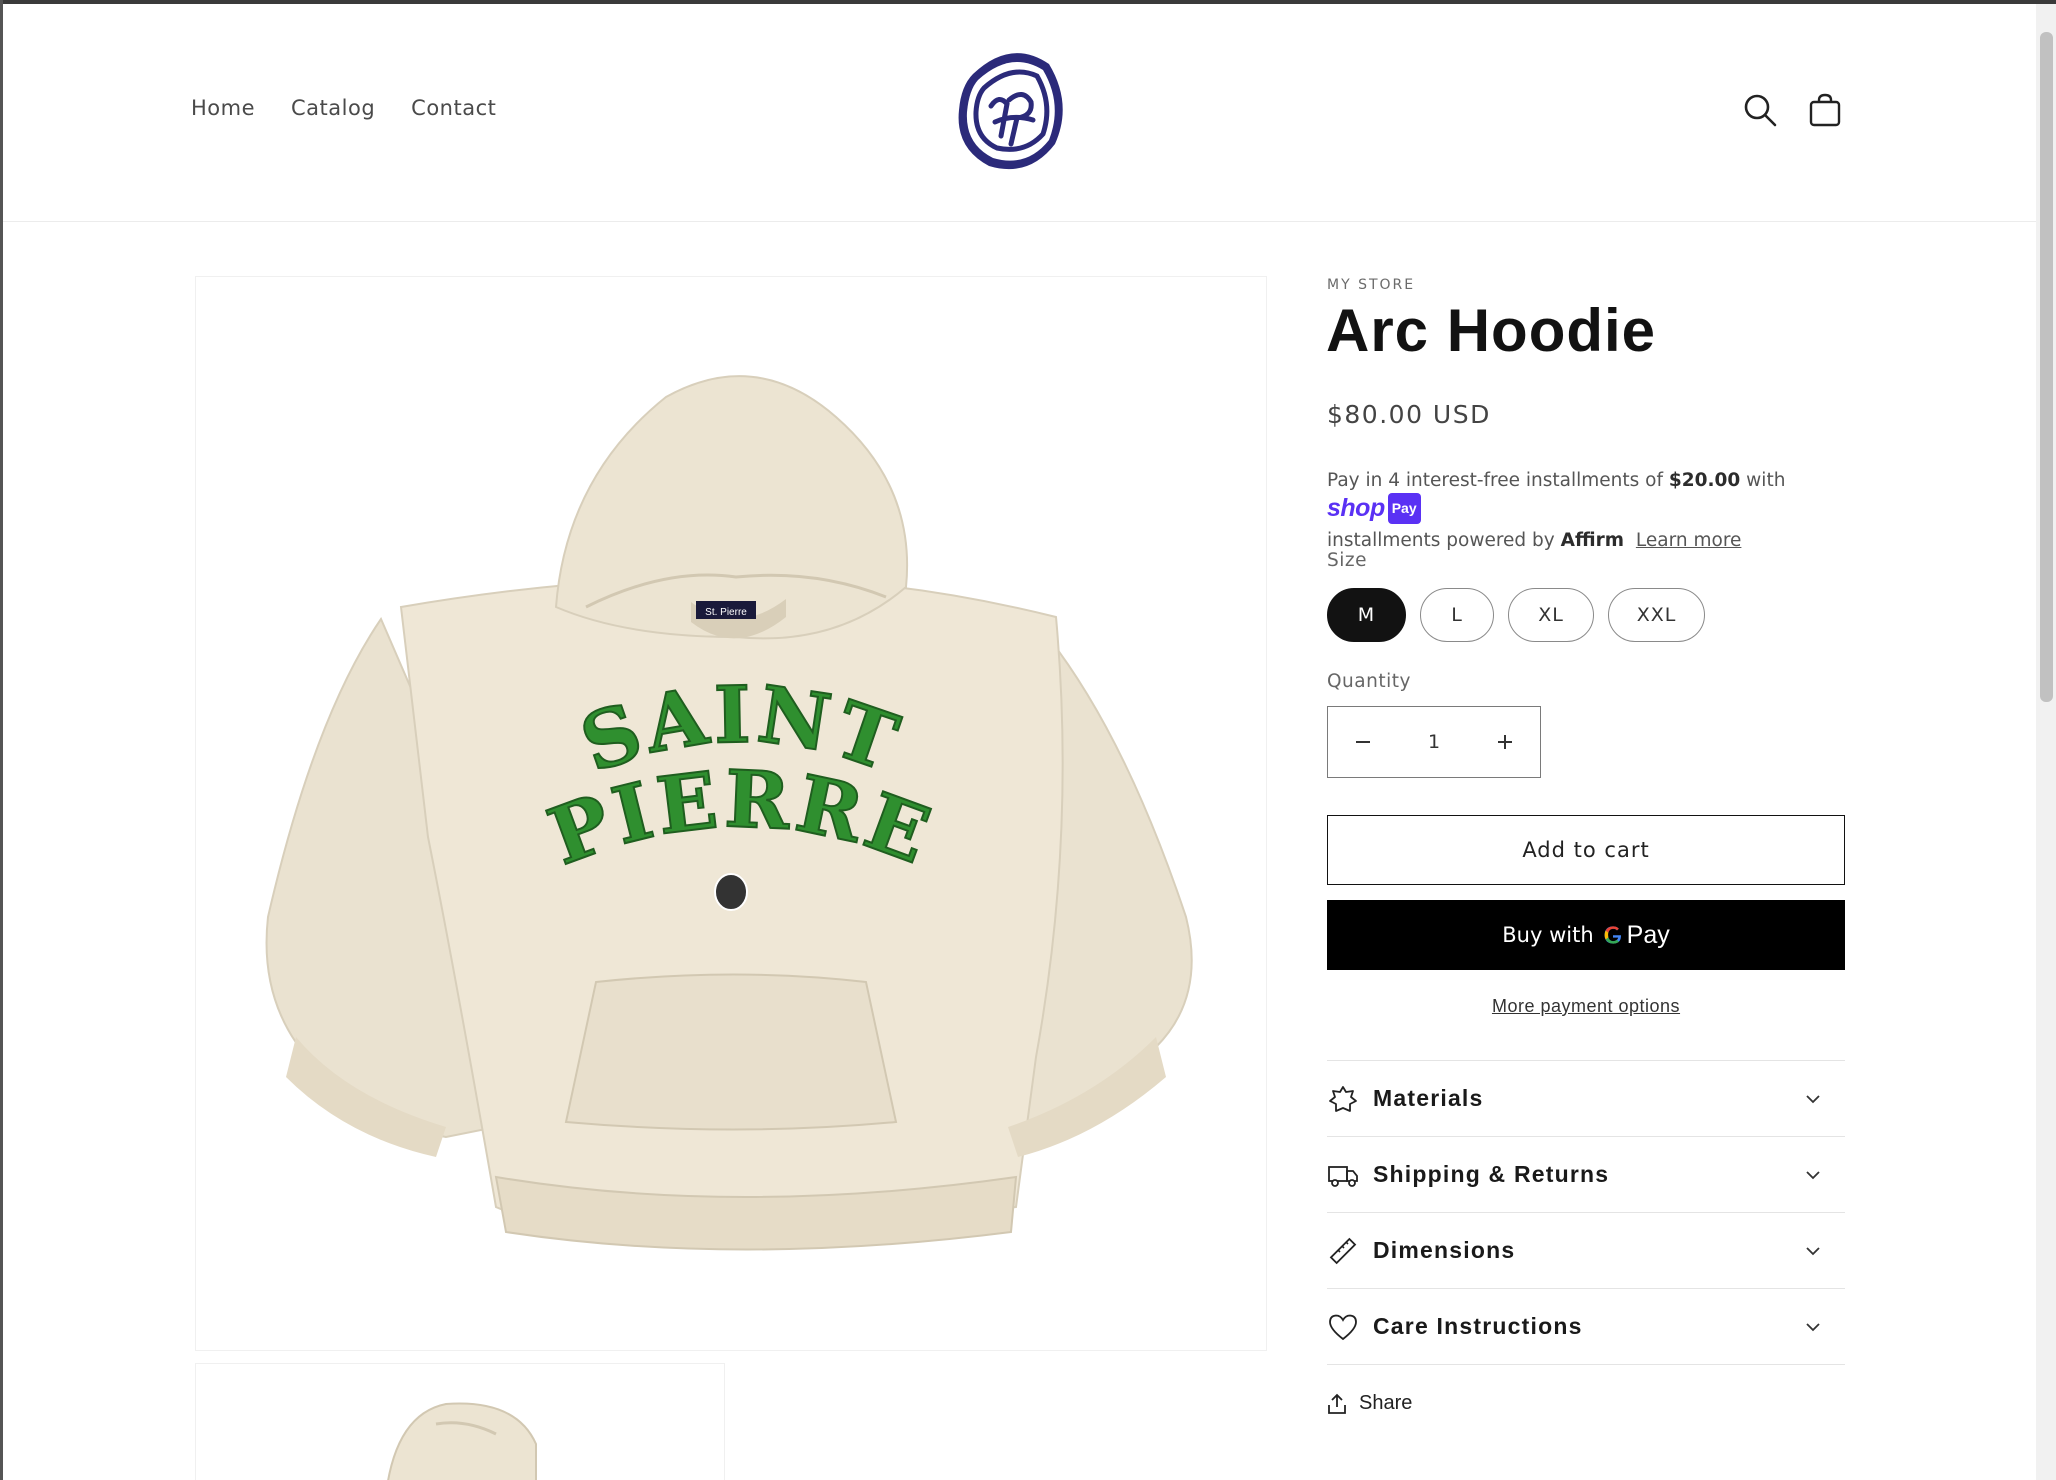  I want to click on shop-pay-brand: shop, so click(1356, 508).